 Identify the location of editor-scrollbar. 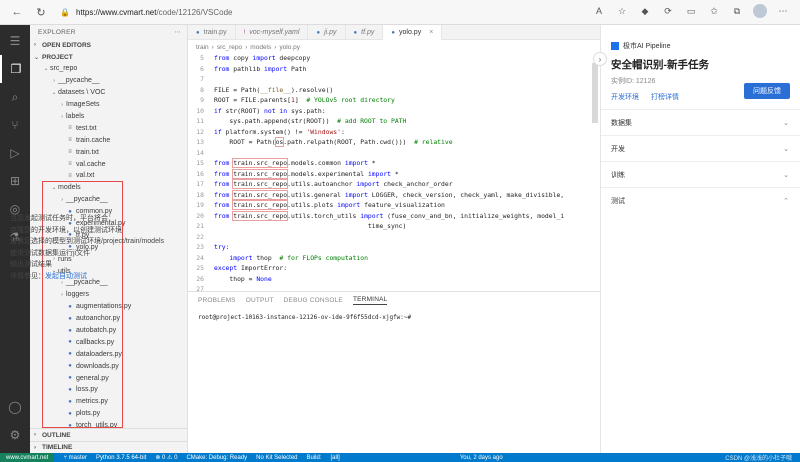
(595, 93).